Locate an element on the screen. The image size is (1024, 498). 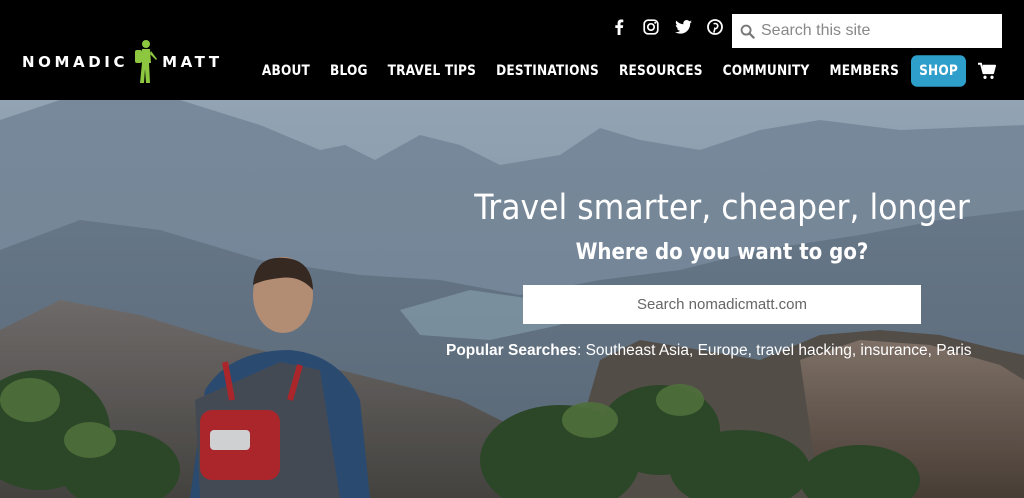
nav-item-blog: BLOG is located at coordinates (349, 71).